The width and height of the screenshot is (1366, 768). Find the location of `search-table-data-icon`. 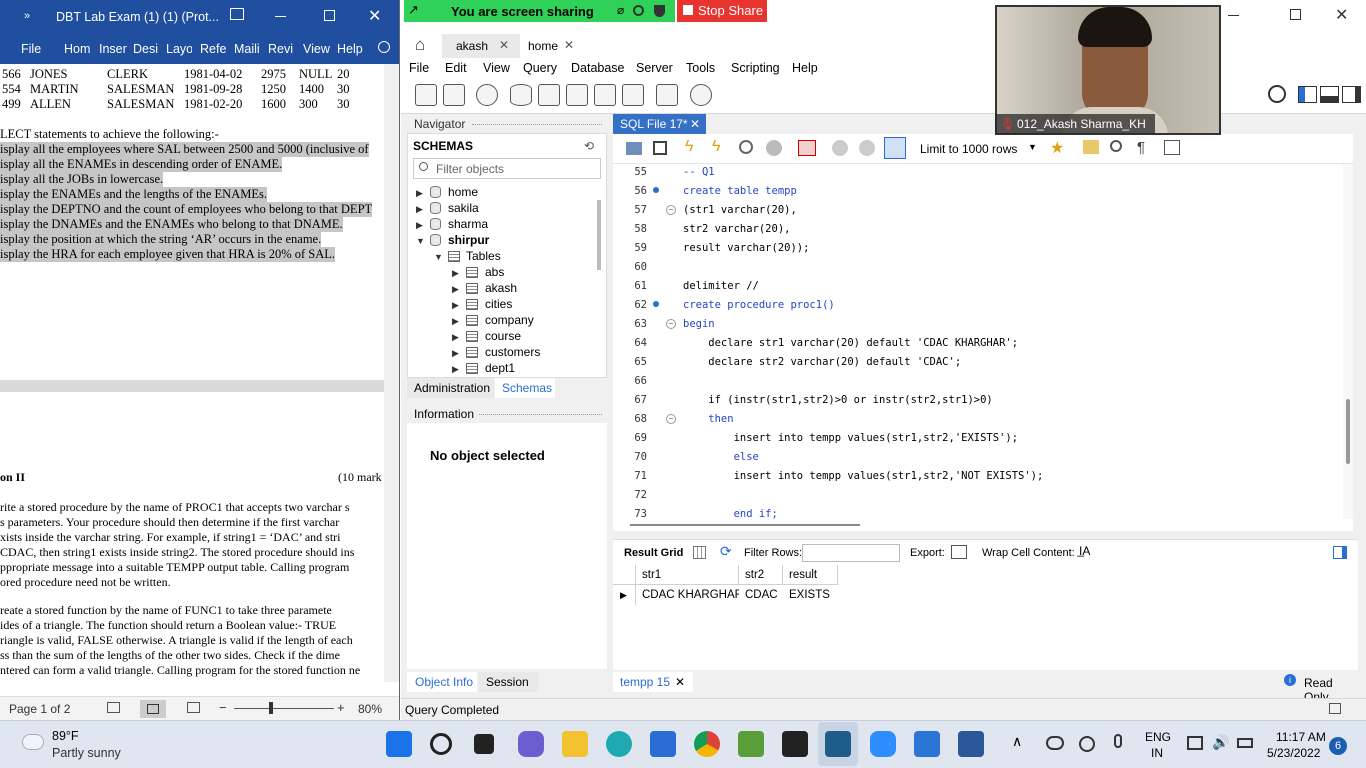

search-table-data-icon is located at coordinates (667, 95).